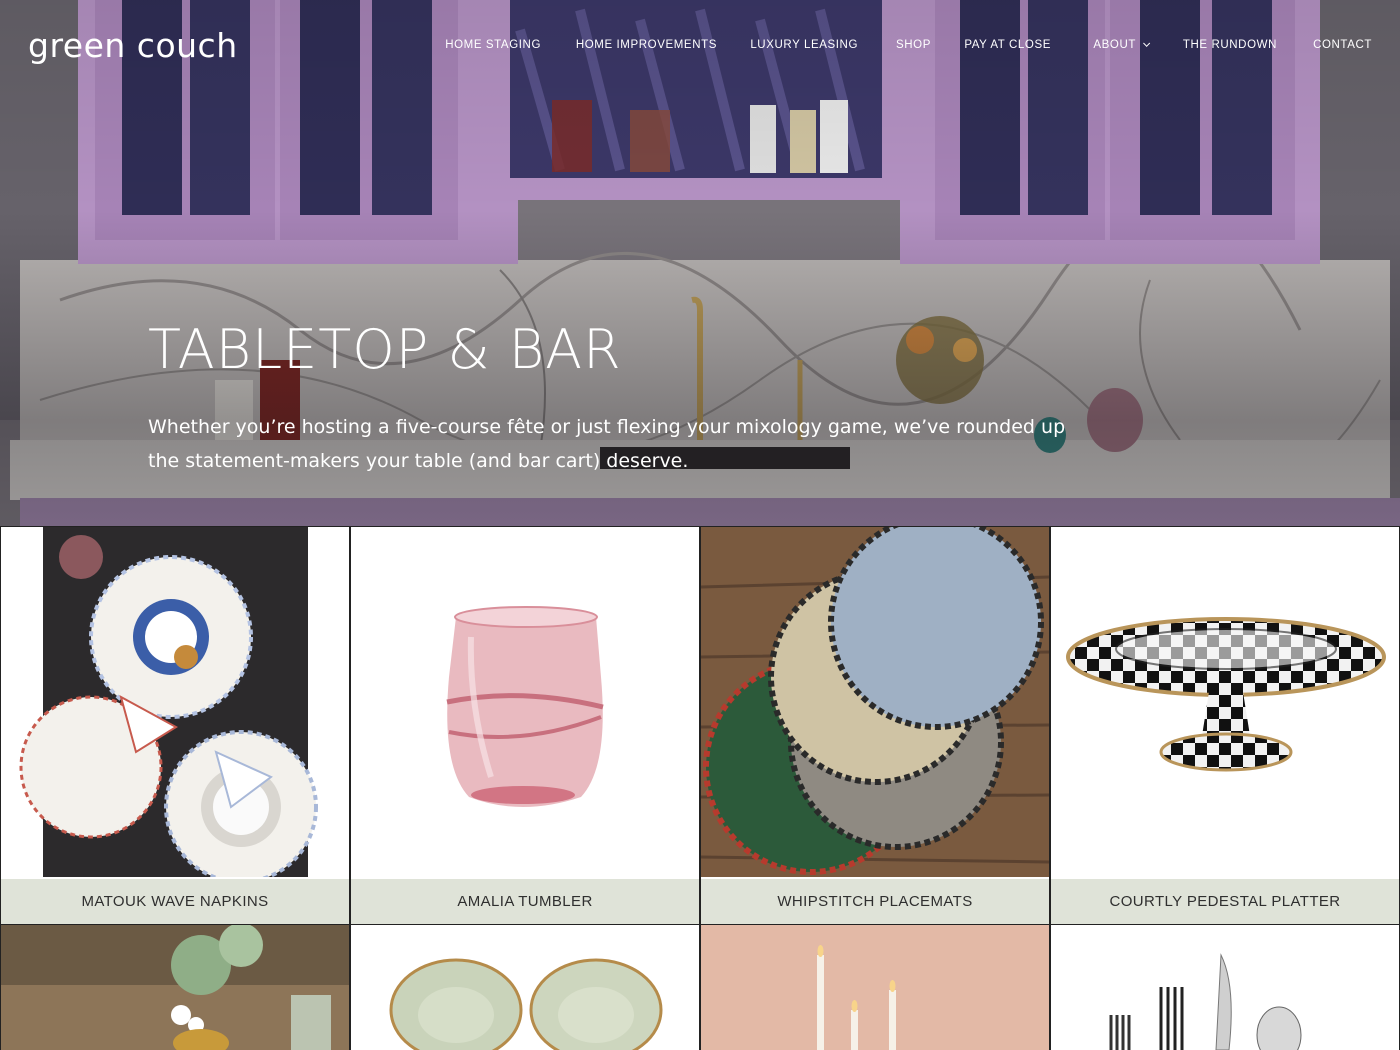 Image resolution: width=1400 pixels, height=1050 pixels. What do you see at coordinates (1114, 45) in the screenshot?
I see `nav-about-label: ABOUT` at bounding box center [1114, 45].